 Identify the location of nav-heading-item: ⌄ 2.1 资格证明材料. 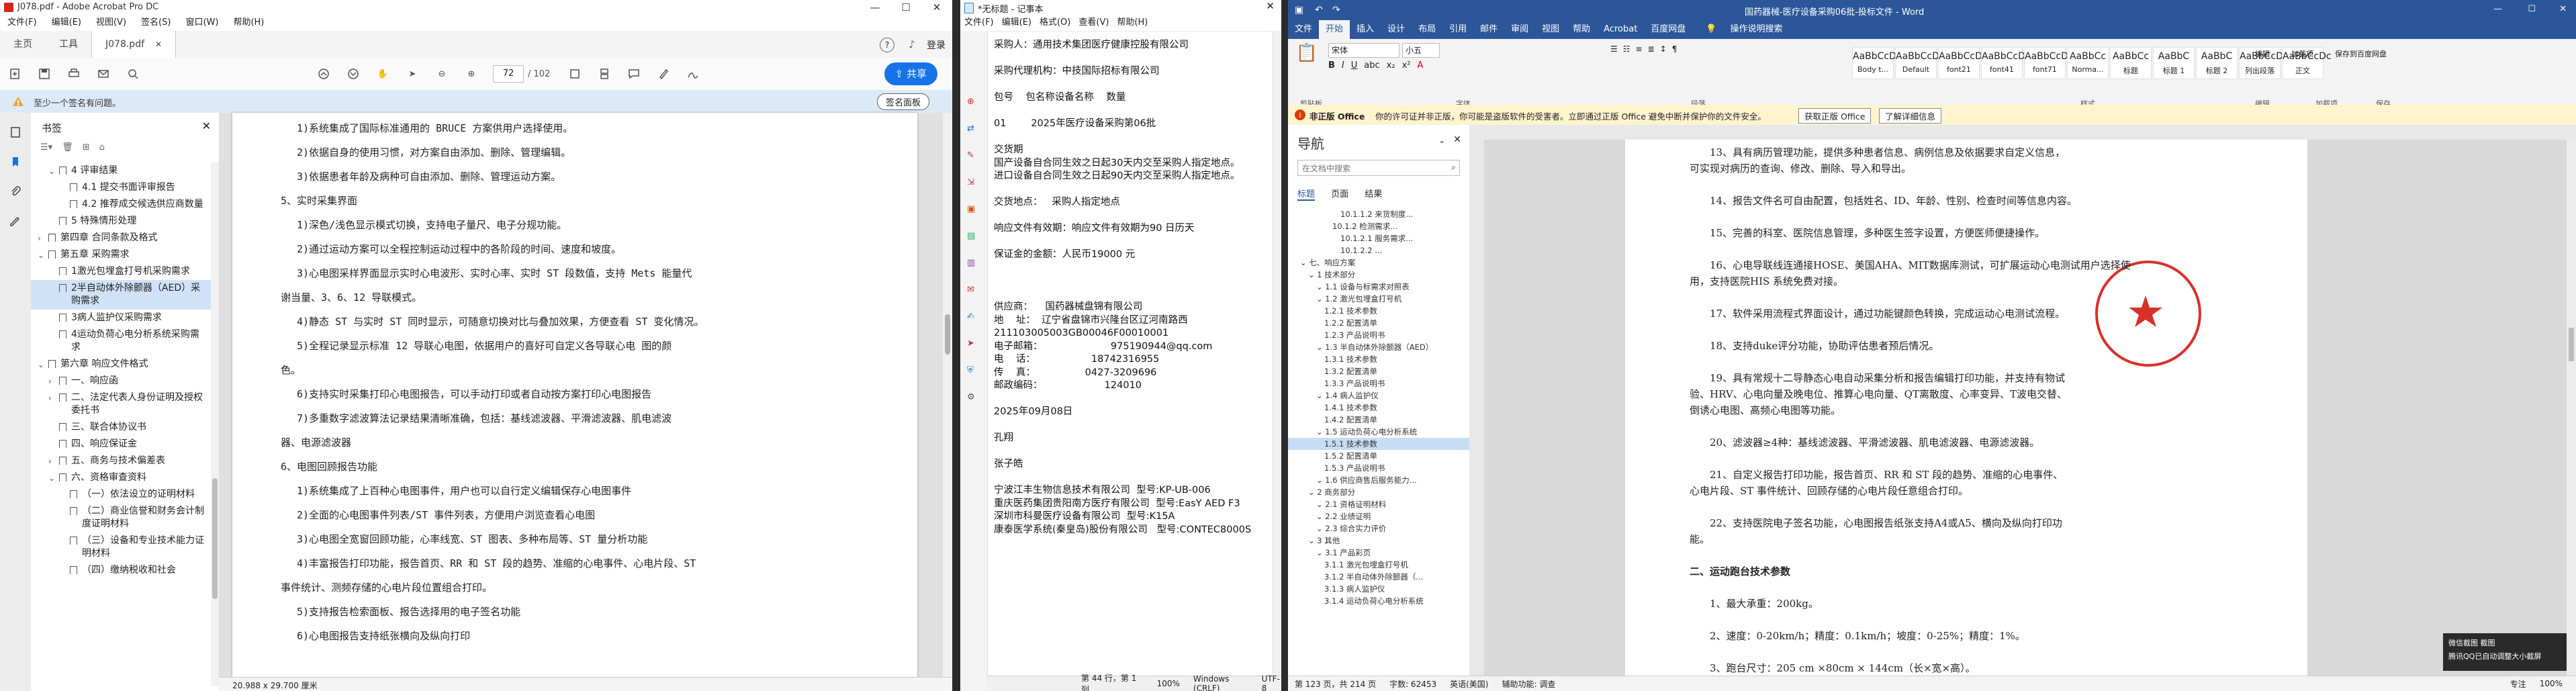
(1378, 504).